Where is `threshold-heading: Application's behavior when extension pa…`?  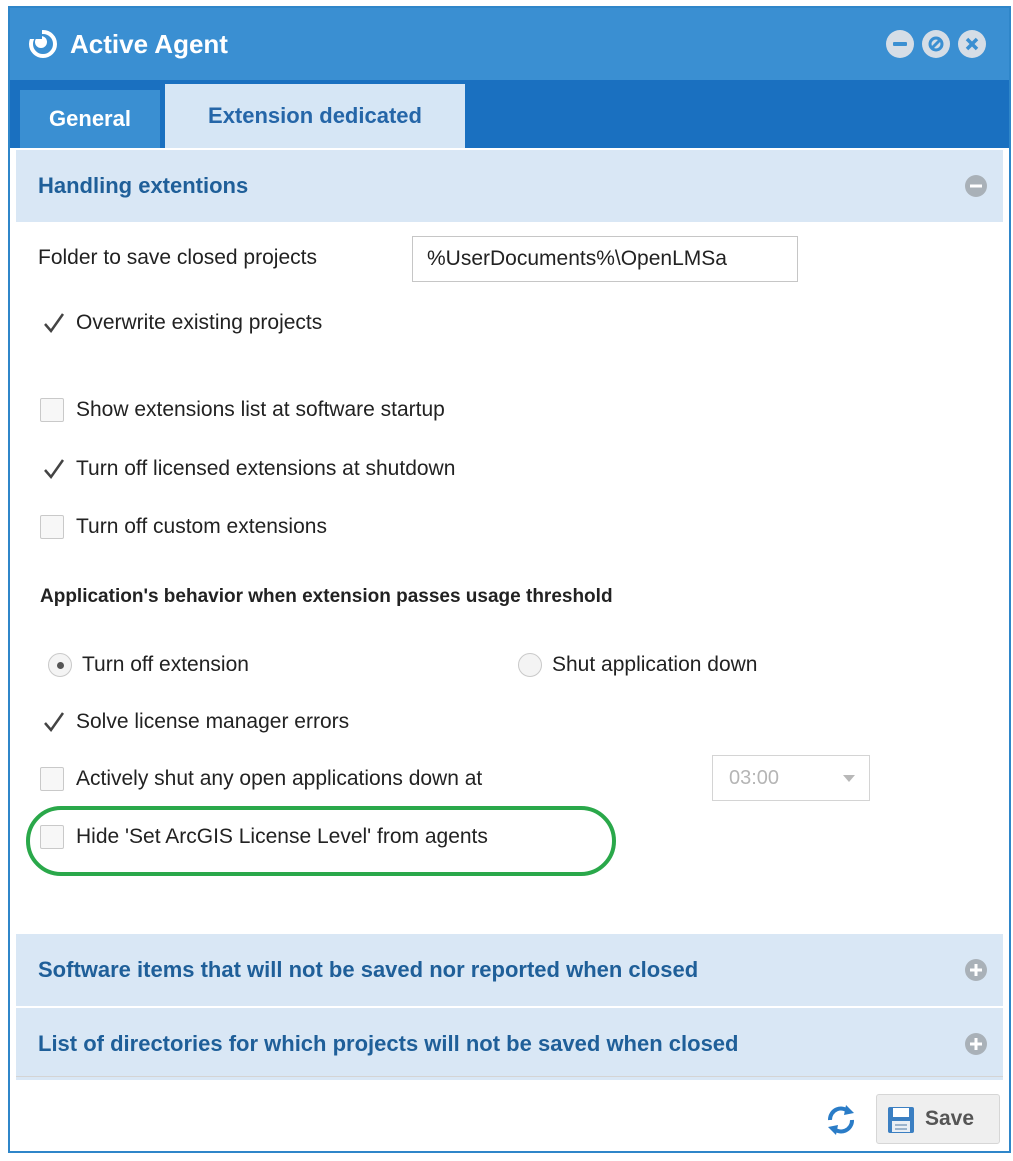 threshold-heading: Application's behavior when extension pa… is located at coordinates (326, 596).